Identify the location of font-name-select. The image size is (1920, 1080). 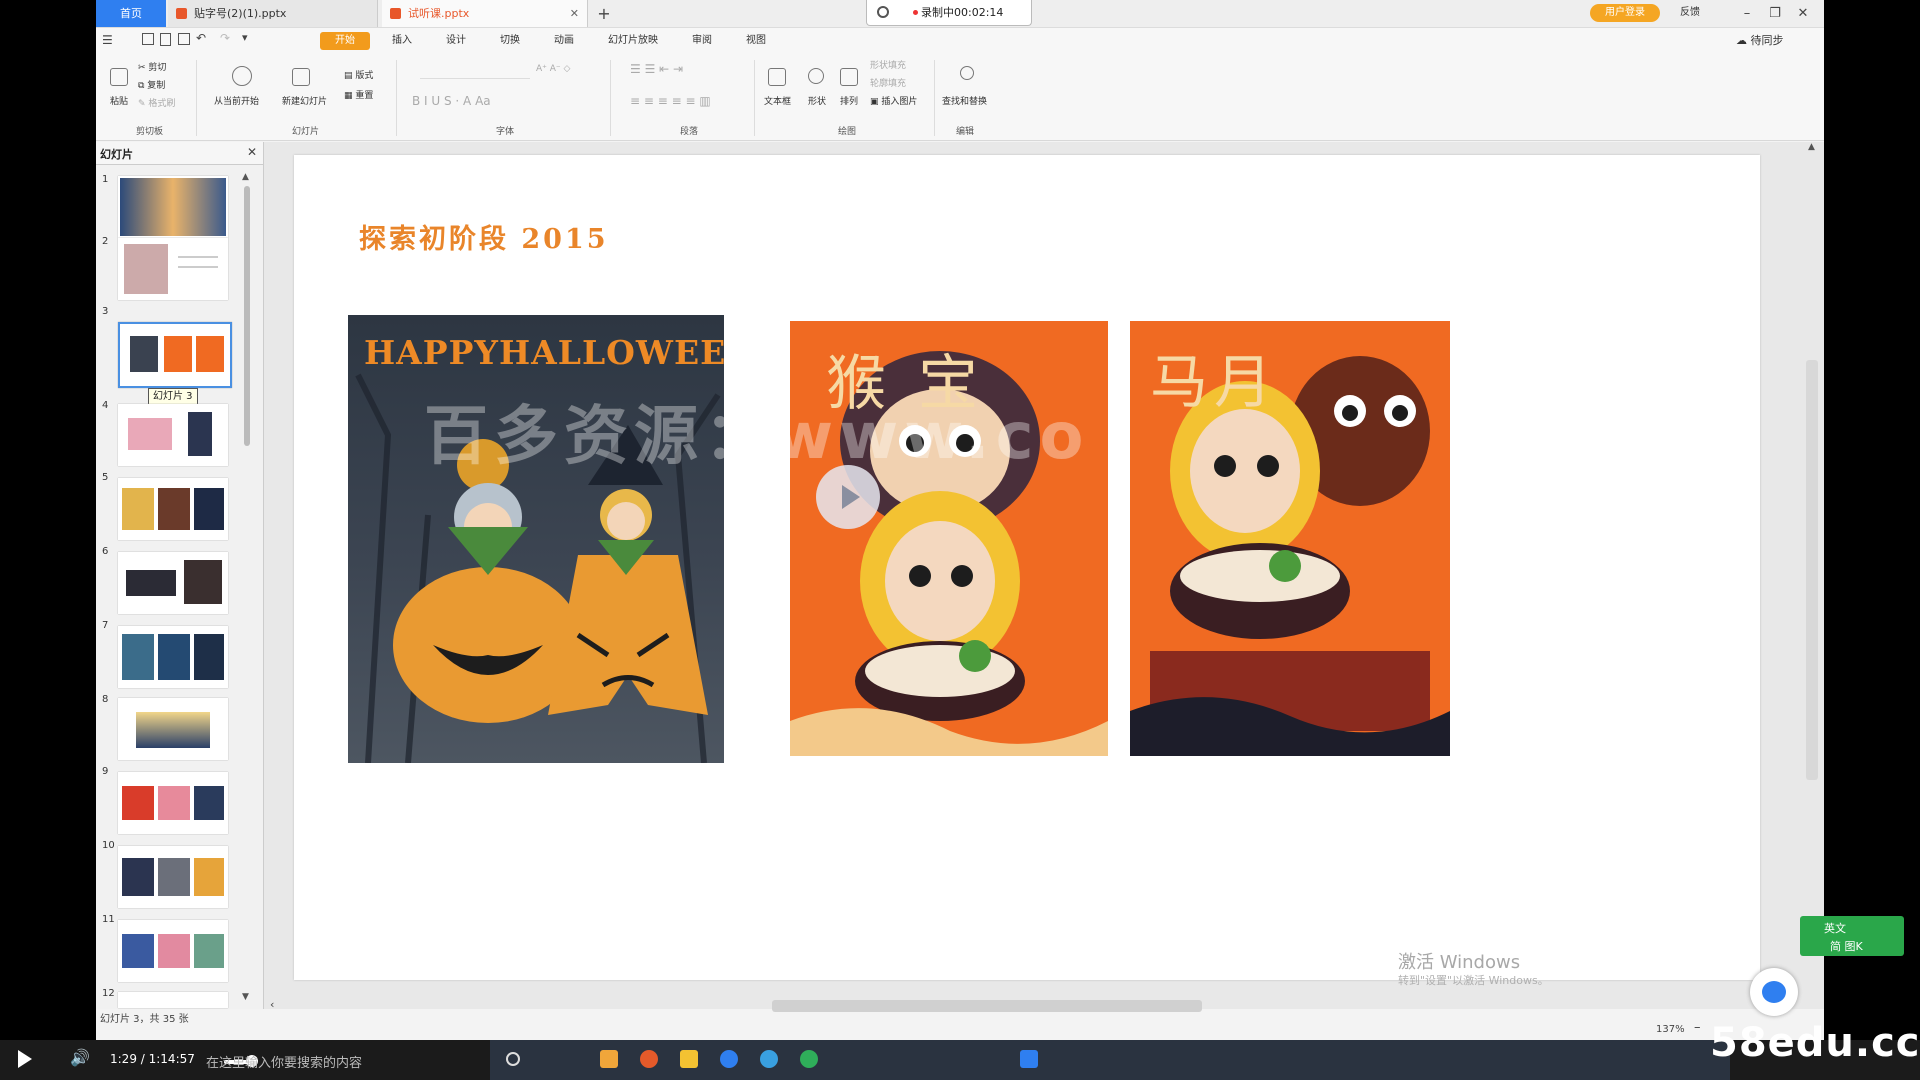
(475, 71).